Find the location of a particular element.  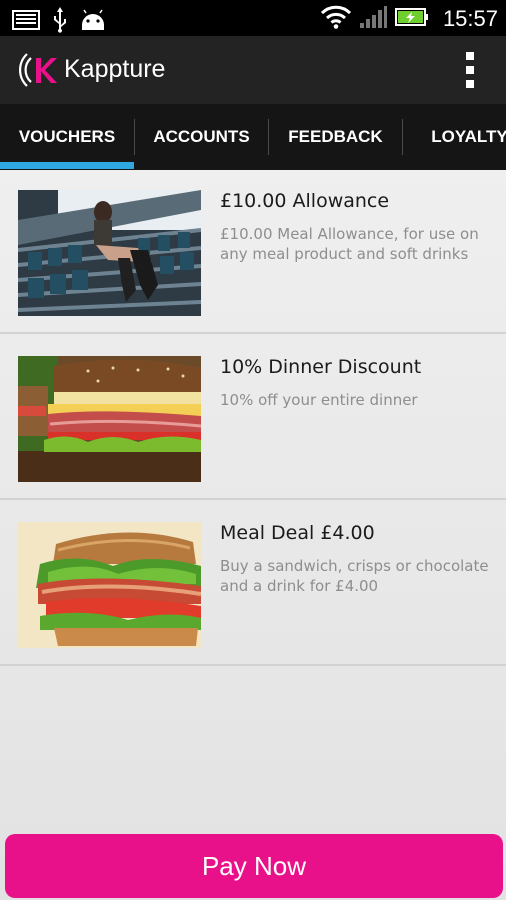

blt-sandwich-photo is located at coordinates (109, 585).